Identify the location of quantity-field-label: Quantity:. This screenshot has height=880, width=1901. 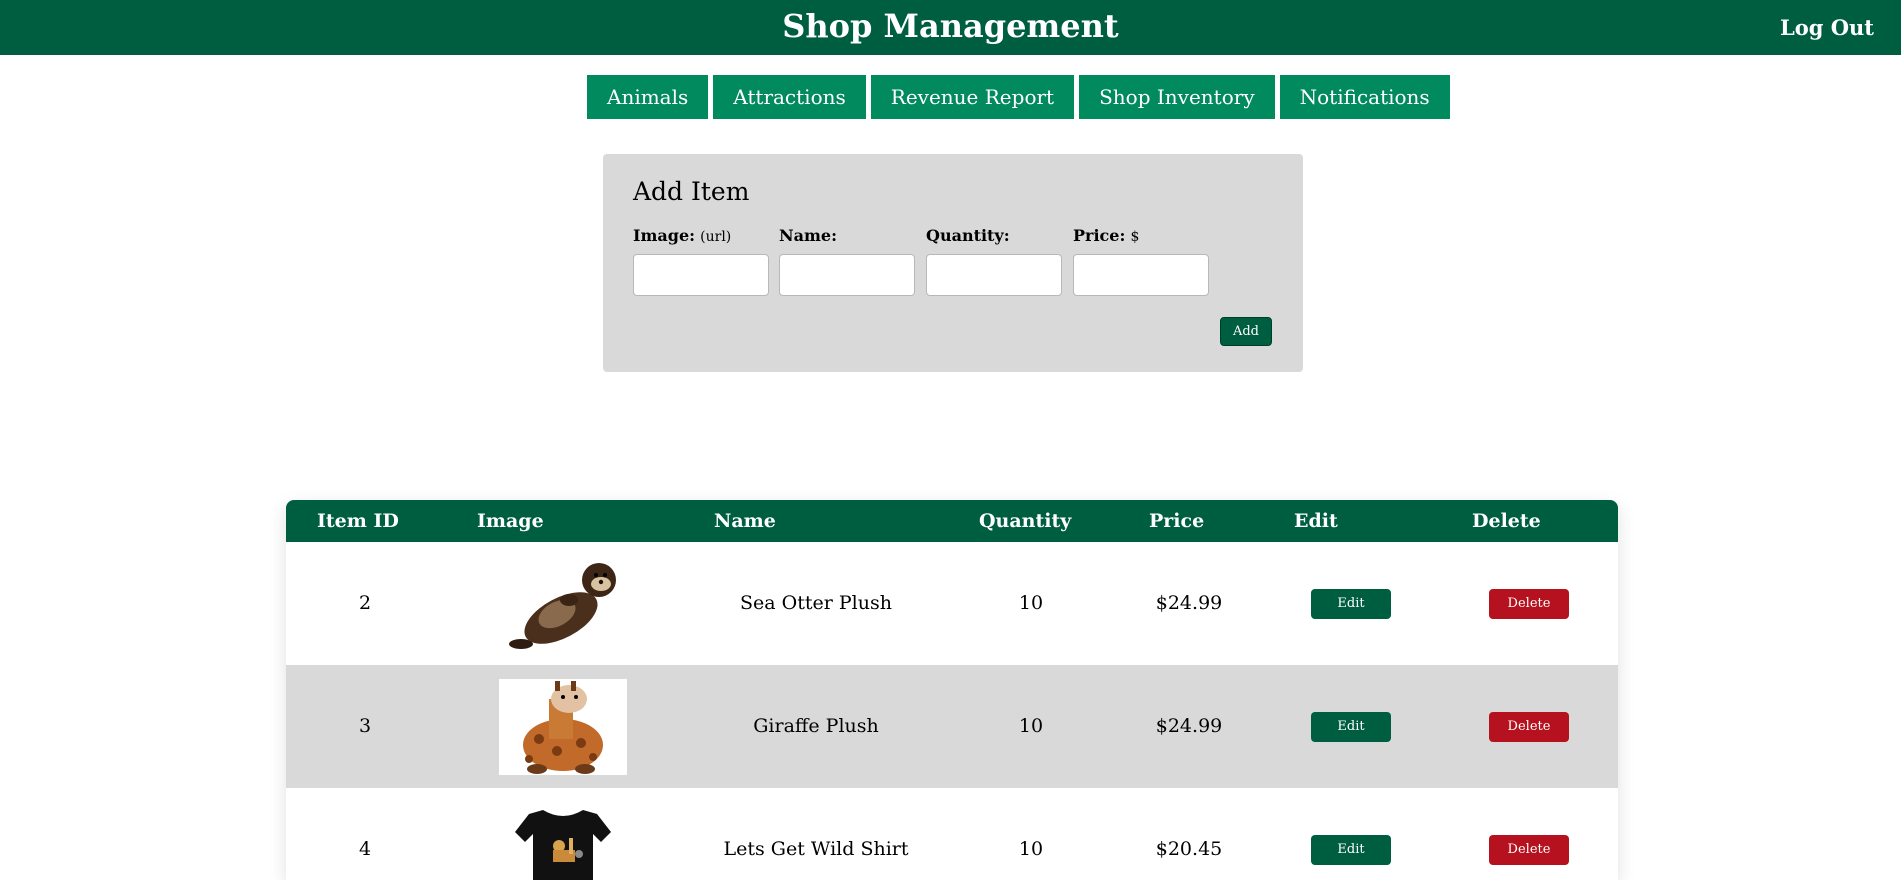
(995, 236).